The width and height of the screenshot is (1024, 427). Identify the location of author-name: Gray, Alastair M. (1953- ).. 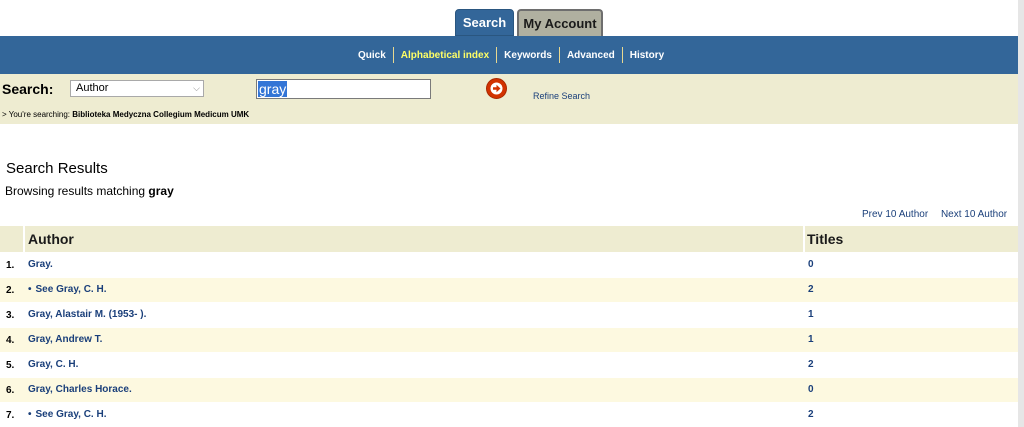
(87, 314).